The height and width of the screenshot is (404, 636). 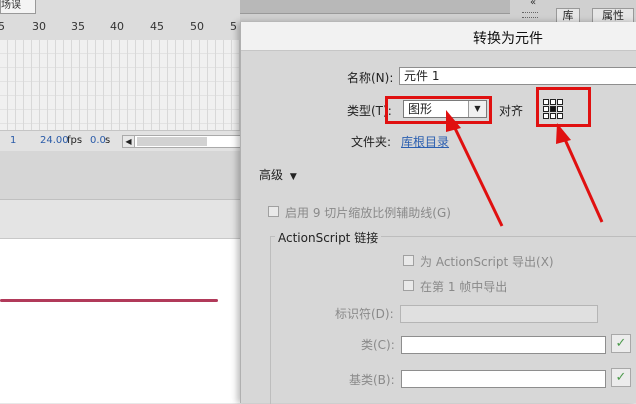 What do you see at coordinates (464, 287) in the screenshot?
I see `export-frame1-label: 在第 1 帧中导出` at bounding box center [464, 287].